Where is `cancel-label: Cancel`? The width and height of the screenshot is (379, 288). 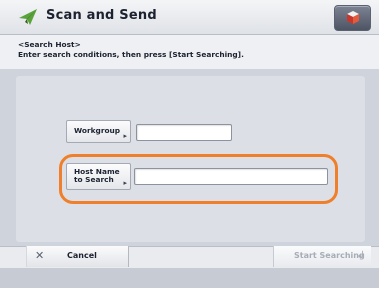 cancel-label: Cancel is located at coordinates (82, 255).